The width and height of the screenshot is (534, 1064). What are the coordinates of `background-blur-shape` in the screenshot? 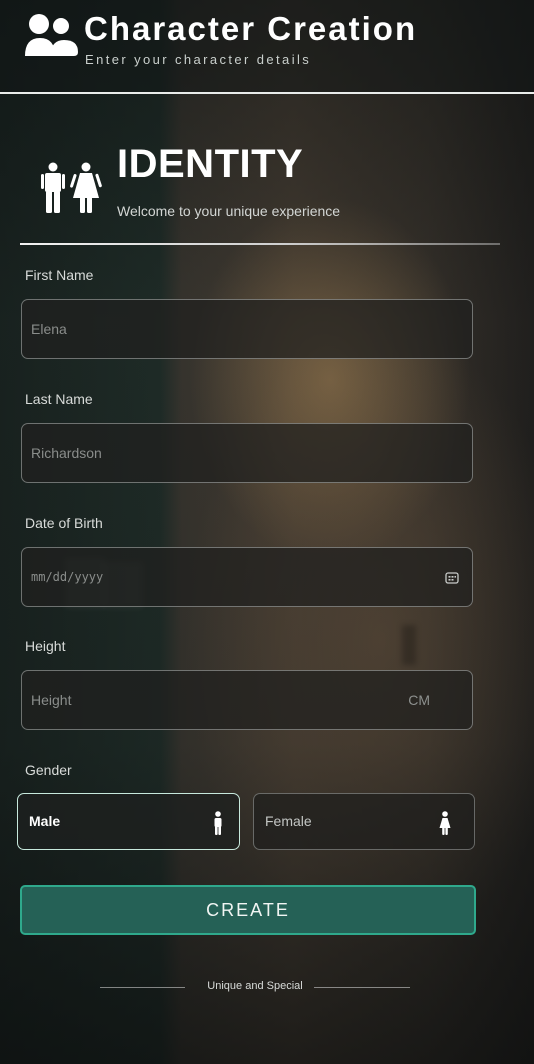 It's located at (409, 645).